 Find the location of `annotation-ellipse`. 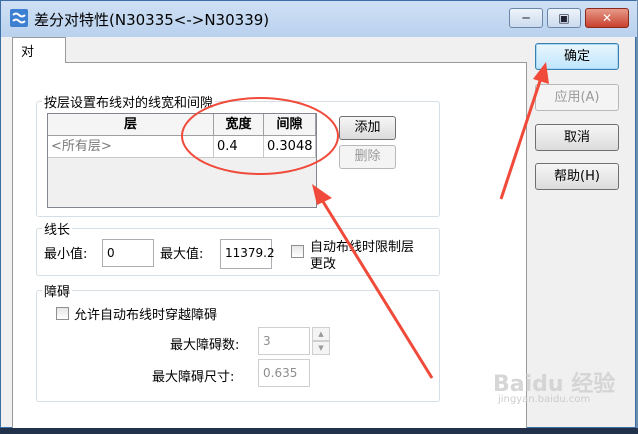

annotation-ellipse is located at coordinates (260, 136).